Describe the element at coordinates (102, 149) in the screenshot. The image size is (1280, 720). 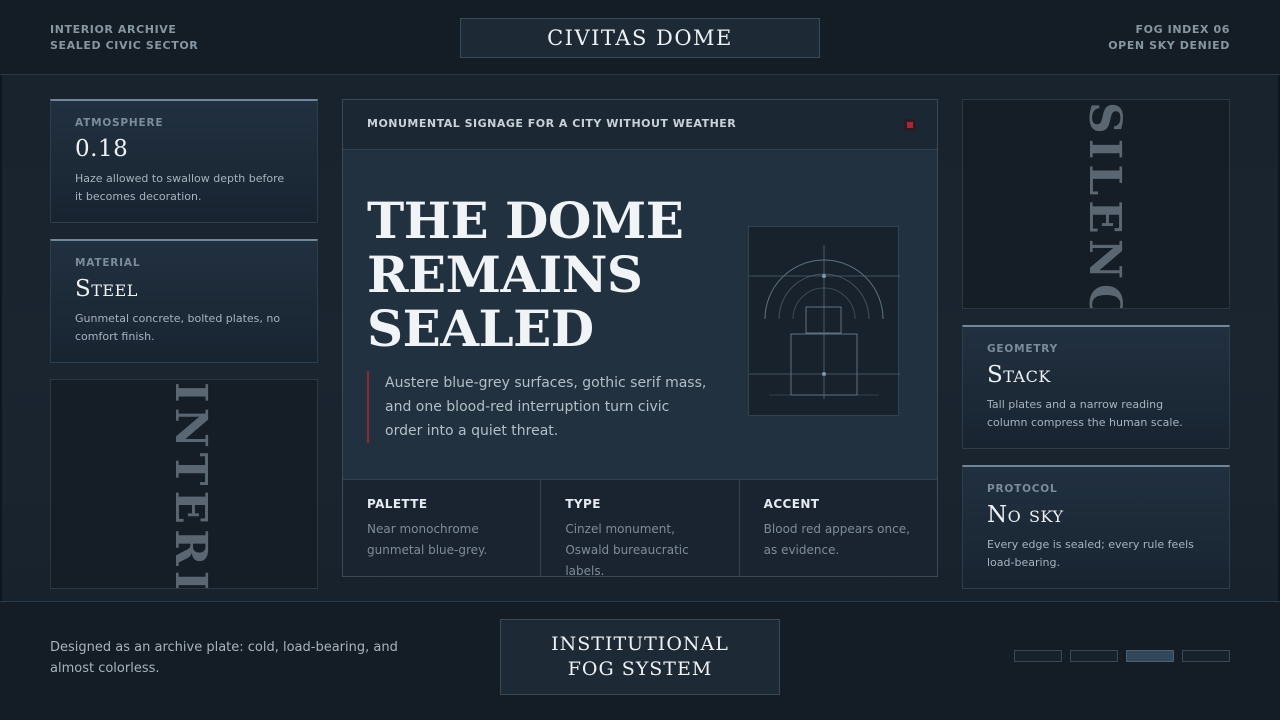
I see `card-value: 0.18` at that location.